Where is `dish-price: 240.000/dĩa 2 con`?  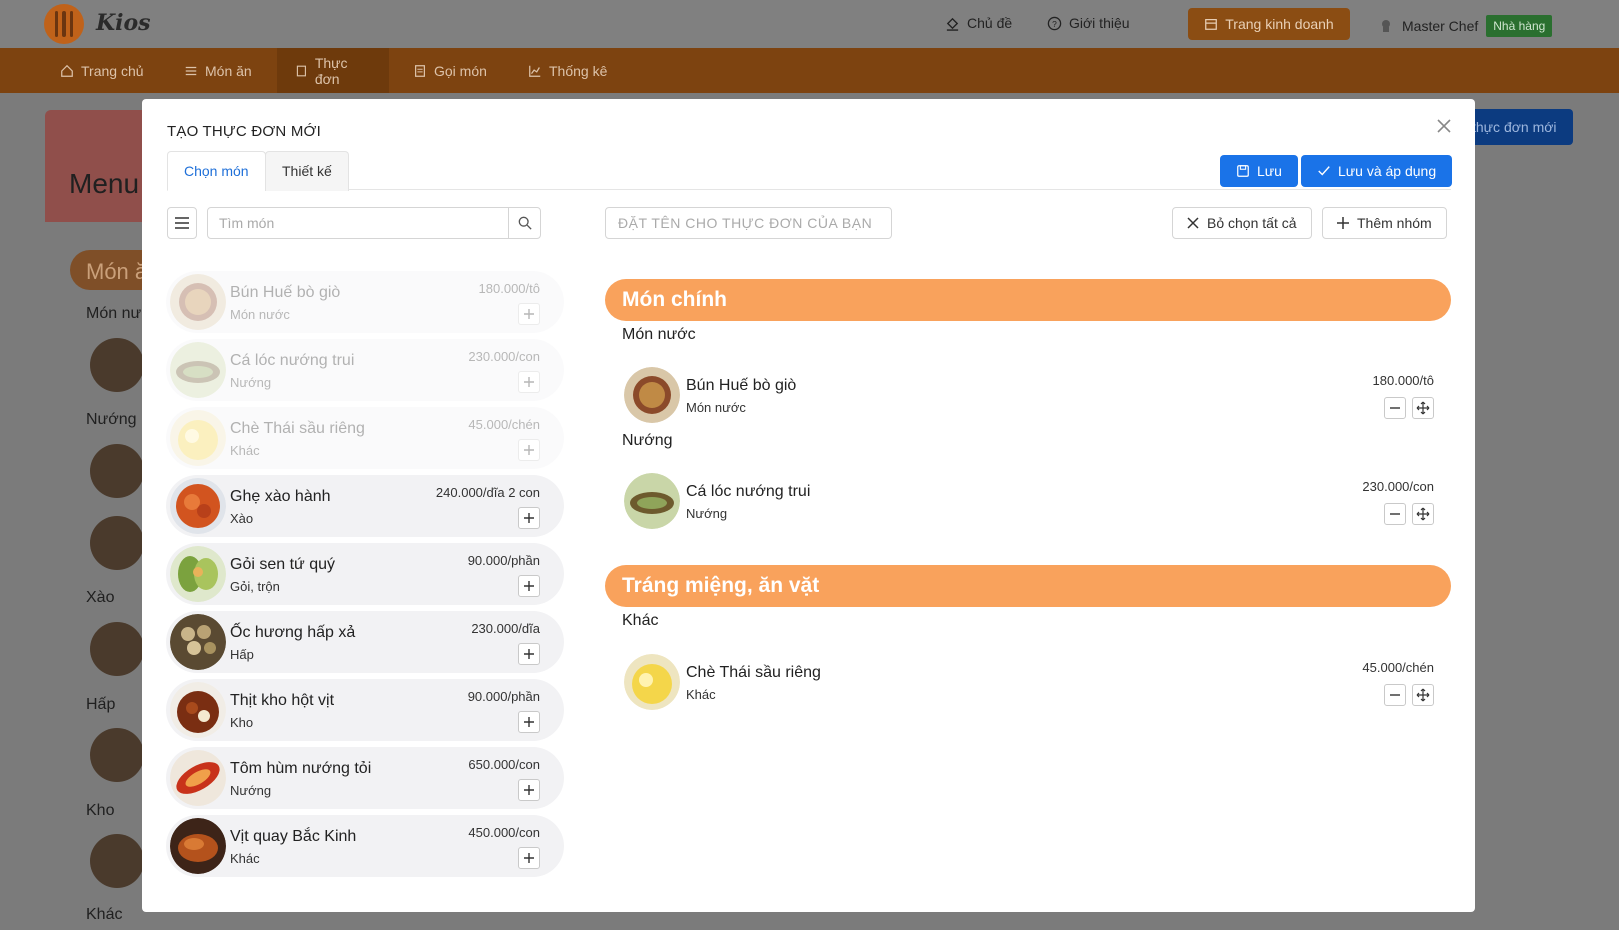
dish-price: 240.000/dĩa 2 con is located at coordinates (487, 492).